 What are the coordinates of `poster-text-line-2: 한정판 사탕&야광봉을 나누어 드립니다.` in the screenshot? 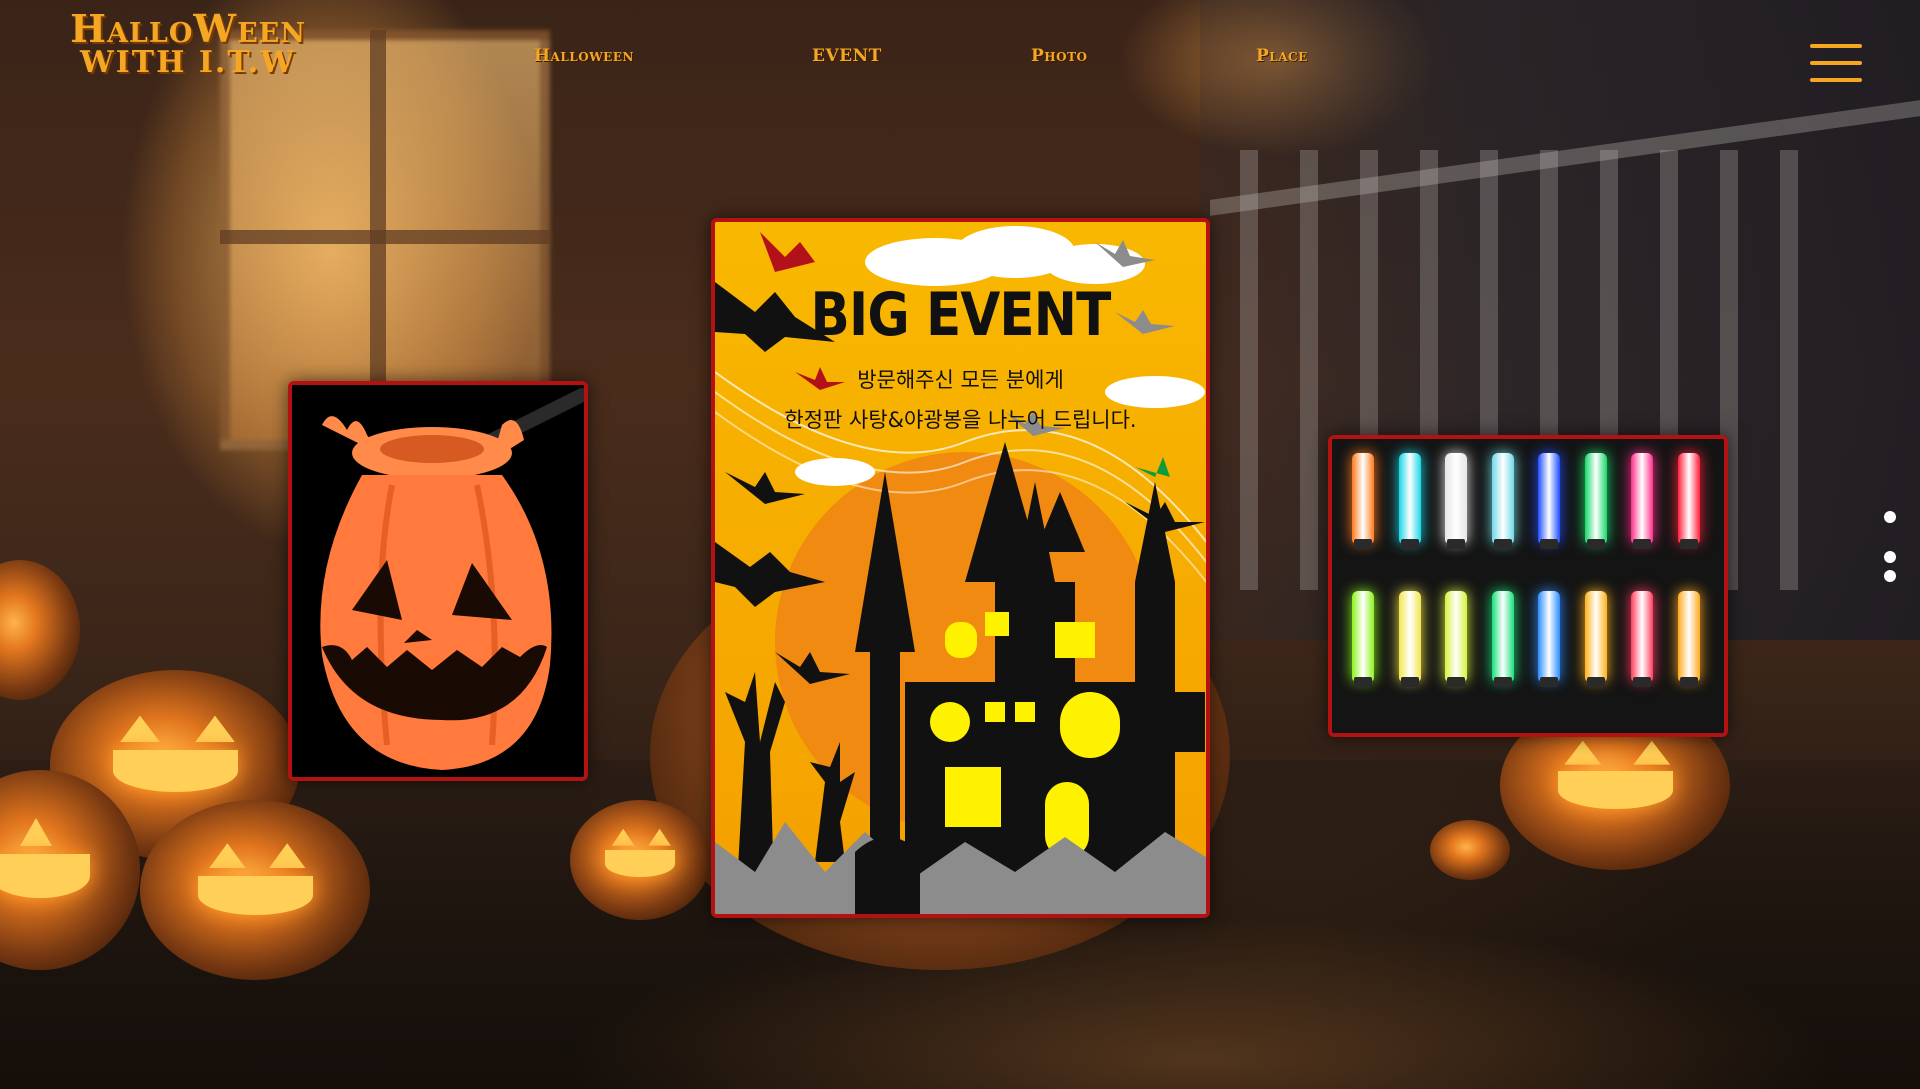 It's located at (960, 420).